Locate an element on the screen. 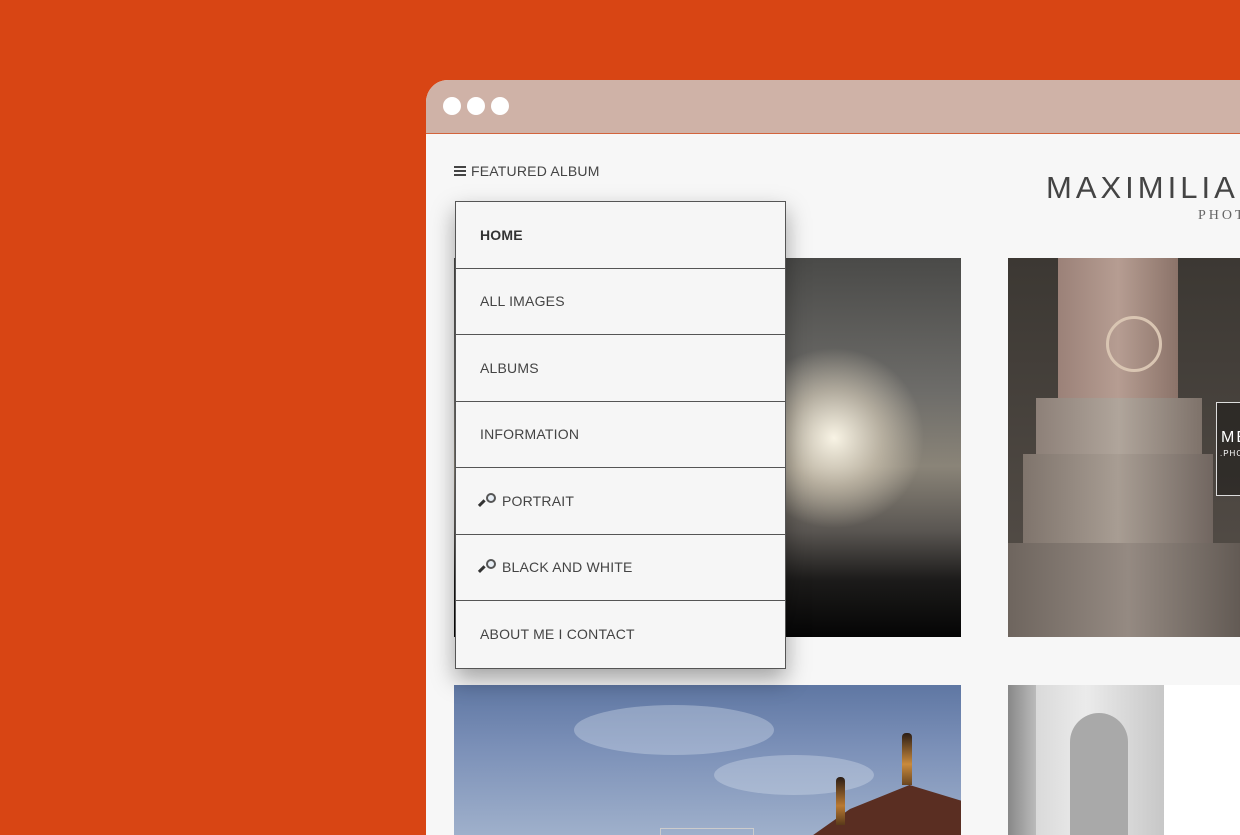 The height and width of the screenshot is (835, 1240). gallery-photo-temple is located at coordinates (707, 760).